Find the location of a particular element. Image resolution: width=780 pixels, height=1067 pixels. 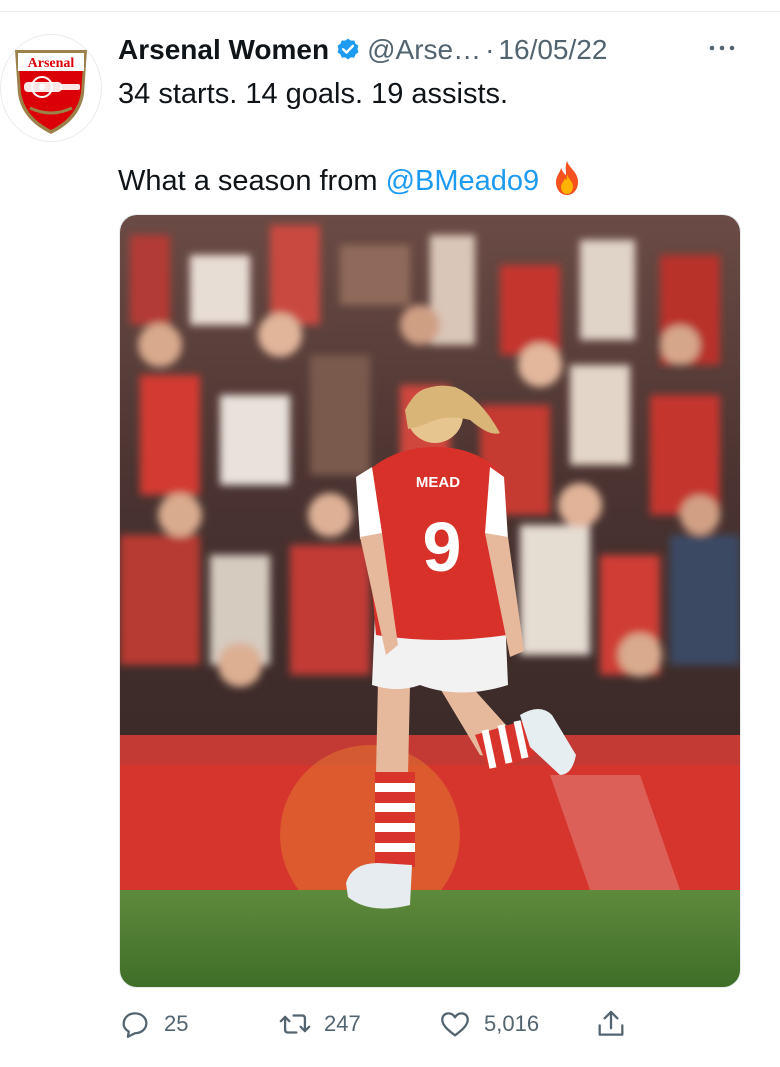

display-name: Arsenal Women is located at coordinates (223, 50).